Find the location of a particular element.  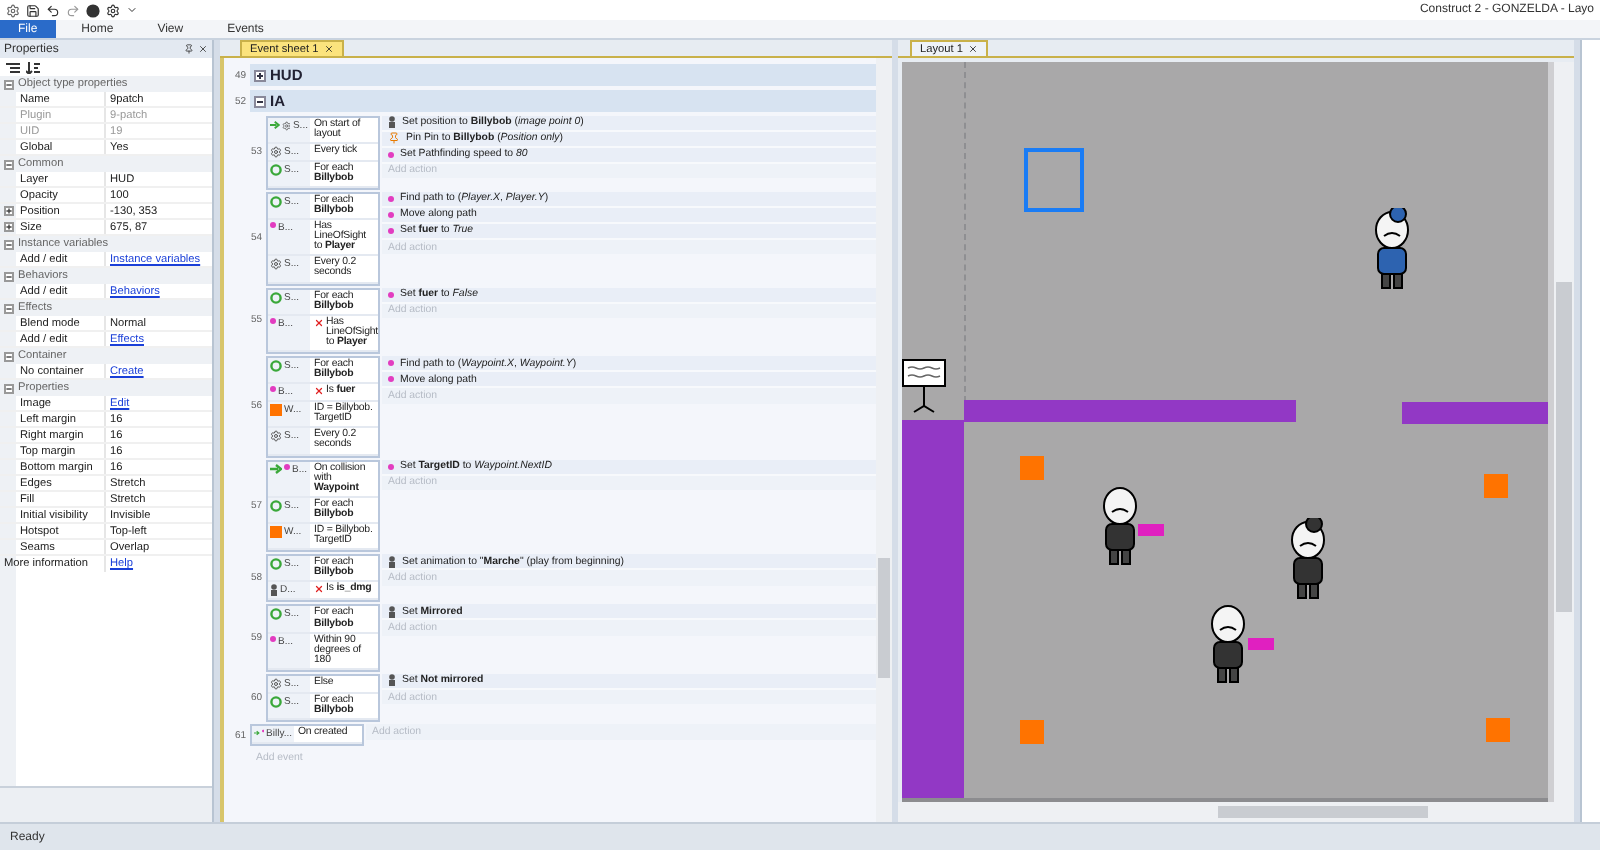

sort-icon is located at coordinates (33, 67).